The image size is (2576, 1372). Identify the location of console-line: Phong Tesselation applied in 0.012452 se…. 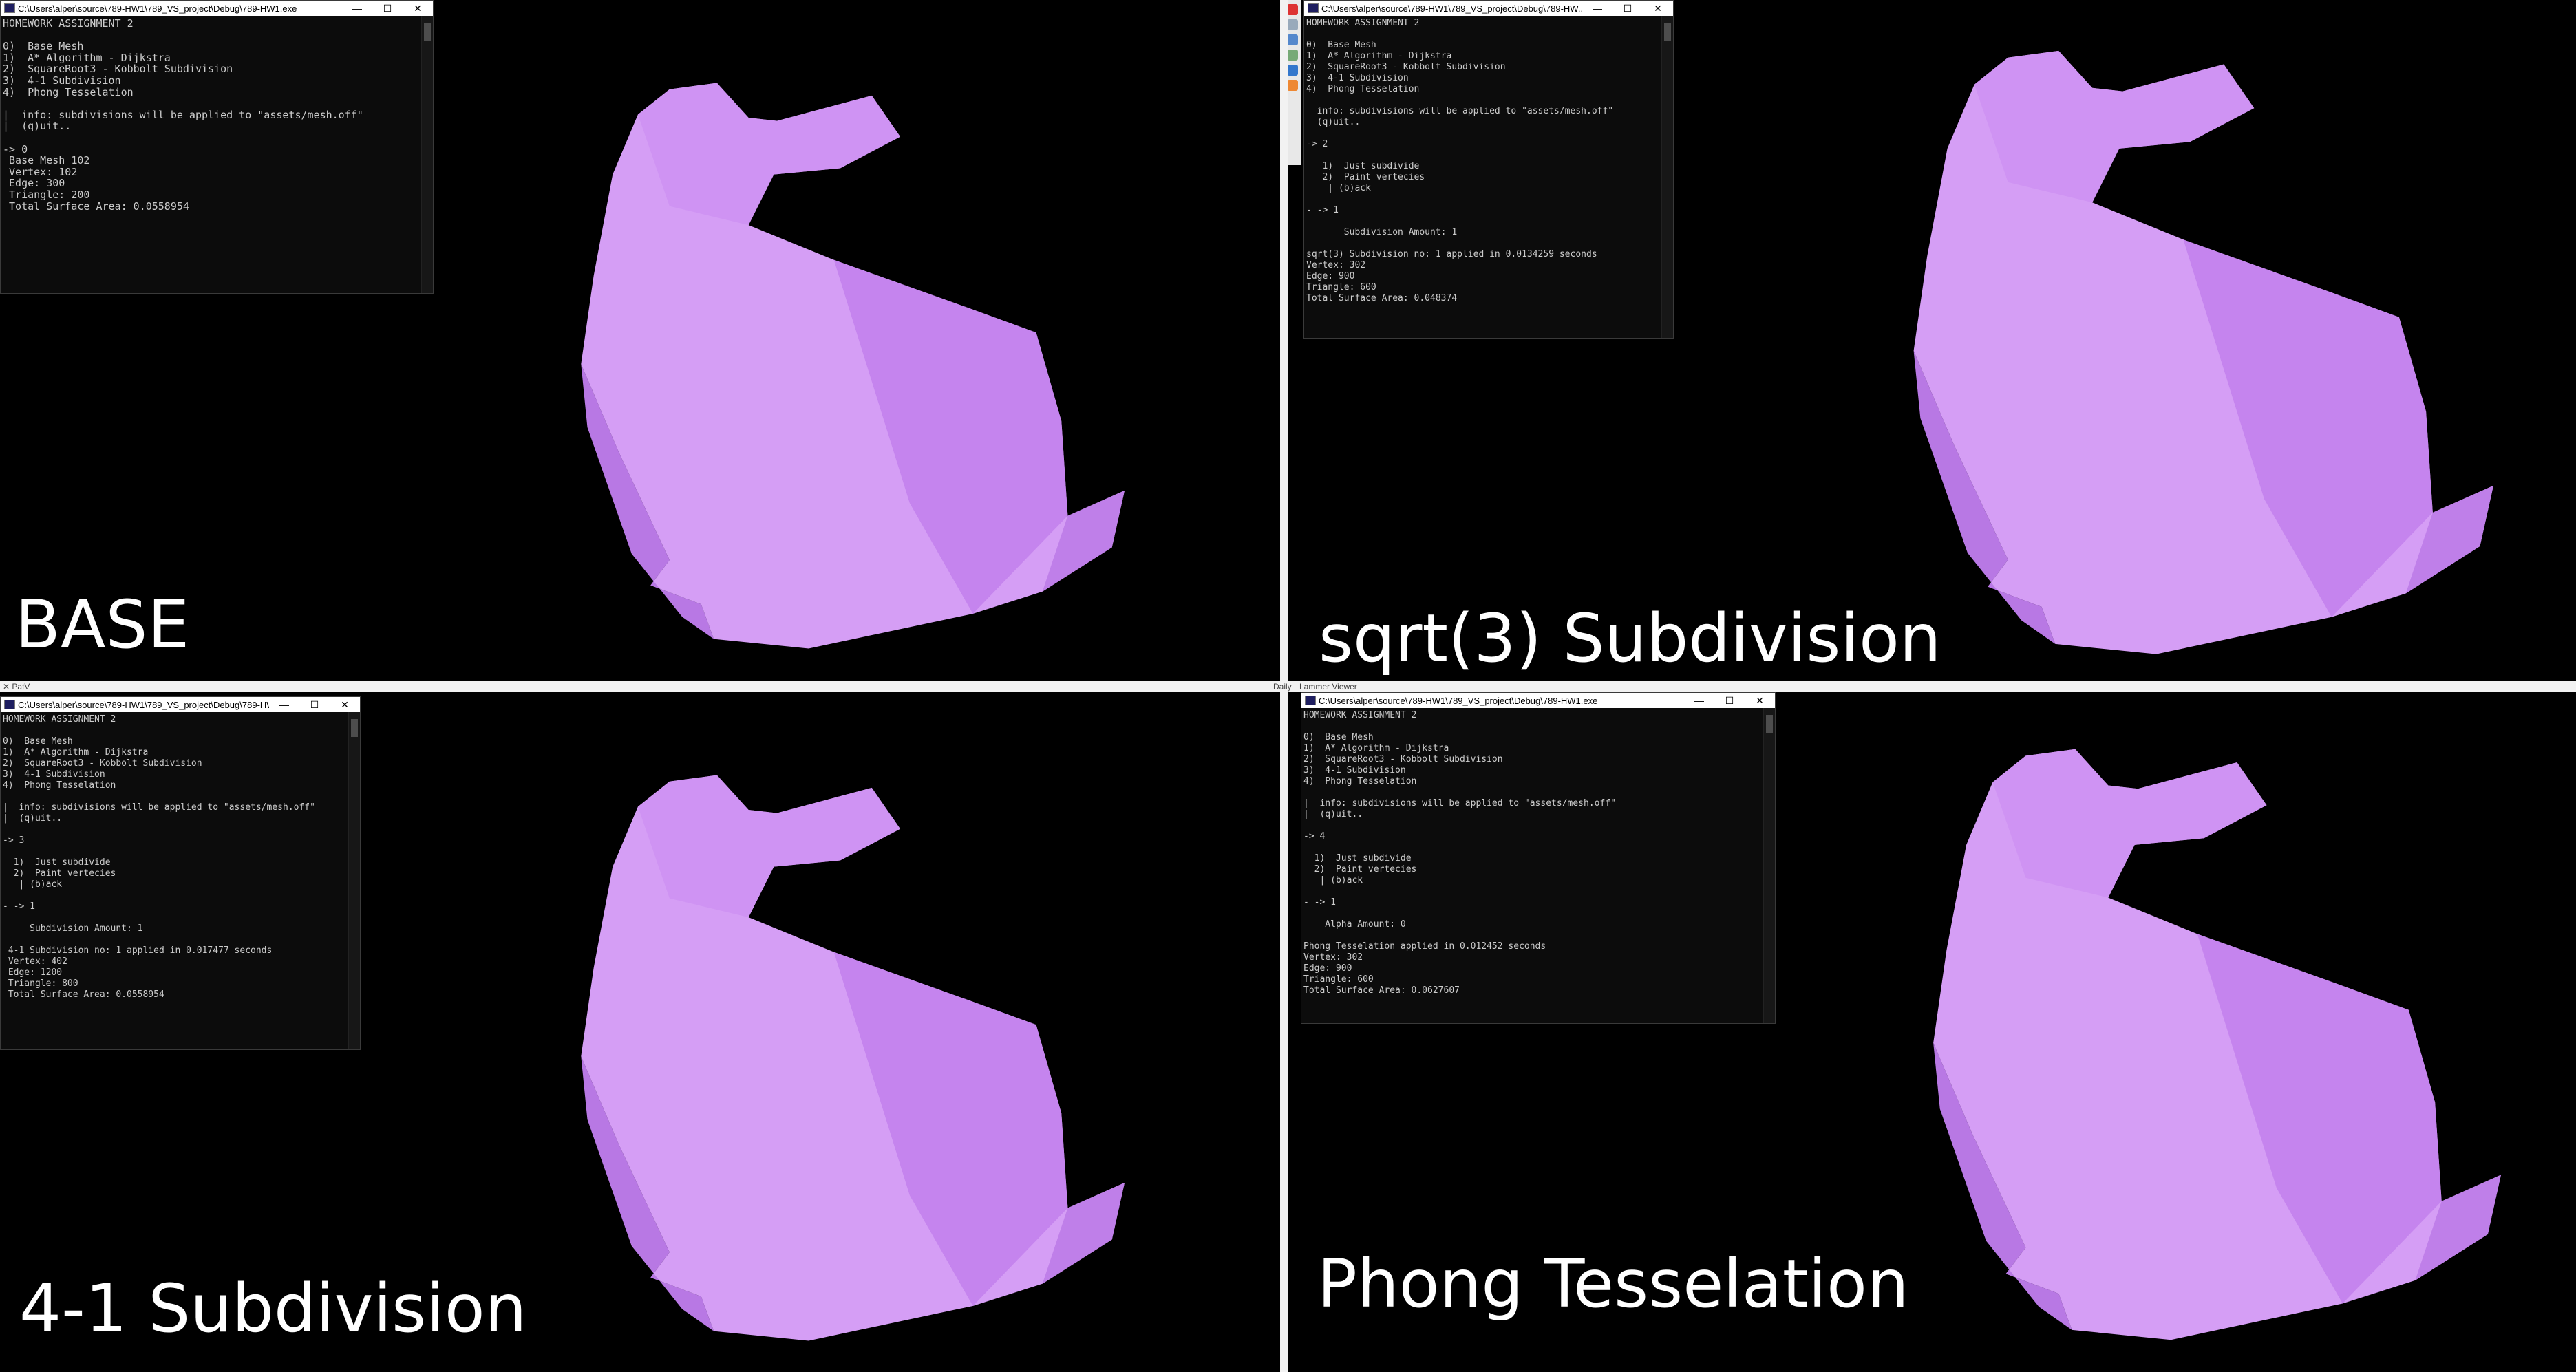
(1424, 946).